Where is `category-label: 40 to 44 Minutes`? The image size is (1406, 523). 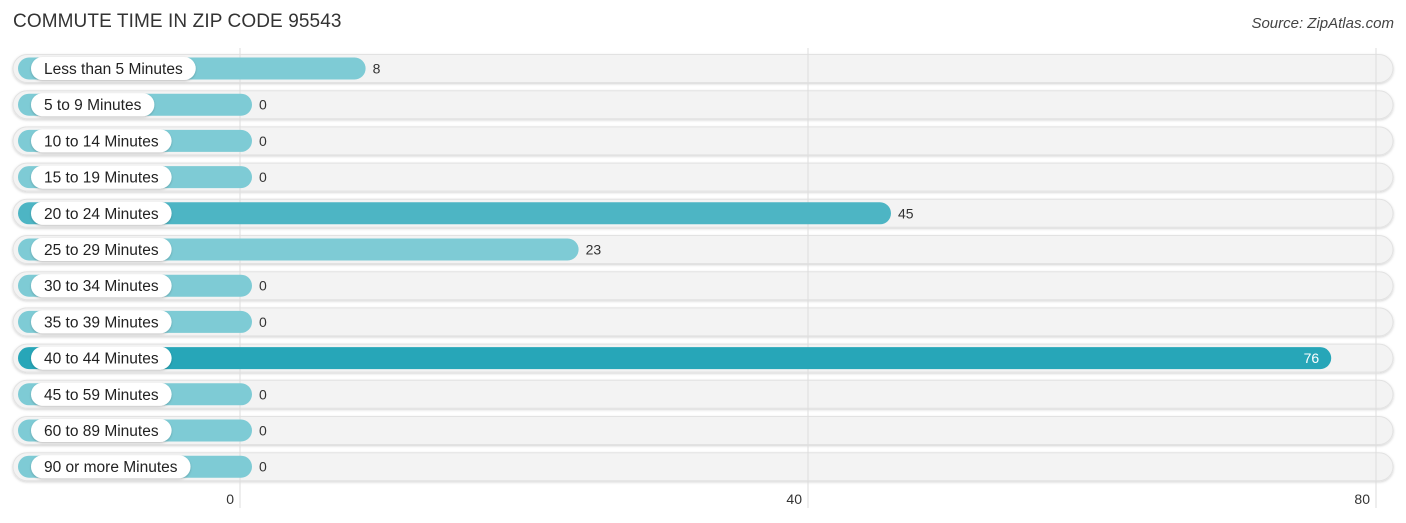
category-label: 40 to 44 Minutes is located at coordinates (101, 359).